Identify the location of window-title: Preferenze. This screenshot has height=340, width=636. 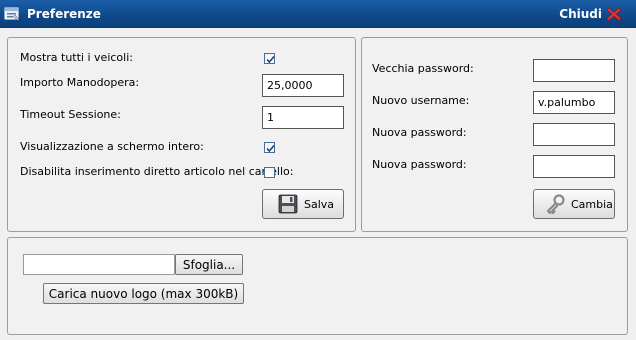
(64, 14).